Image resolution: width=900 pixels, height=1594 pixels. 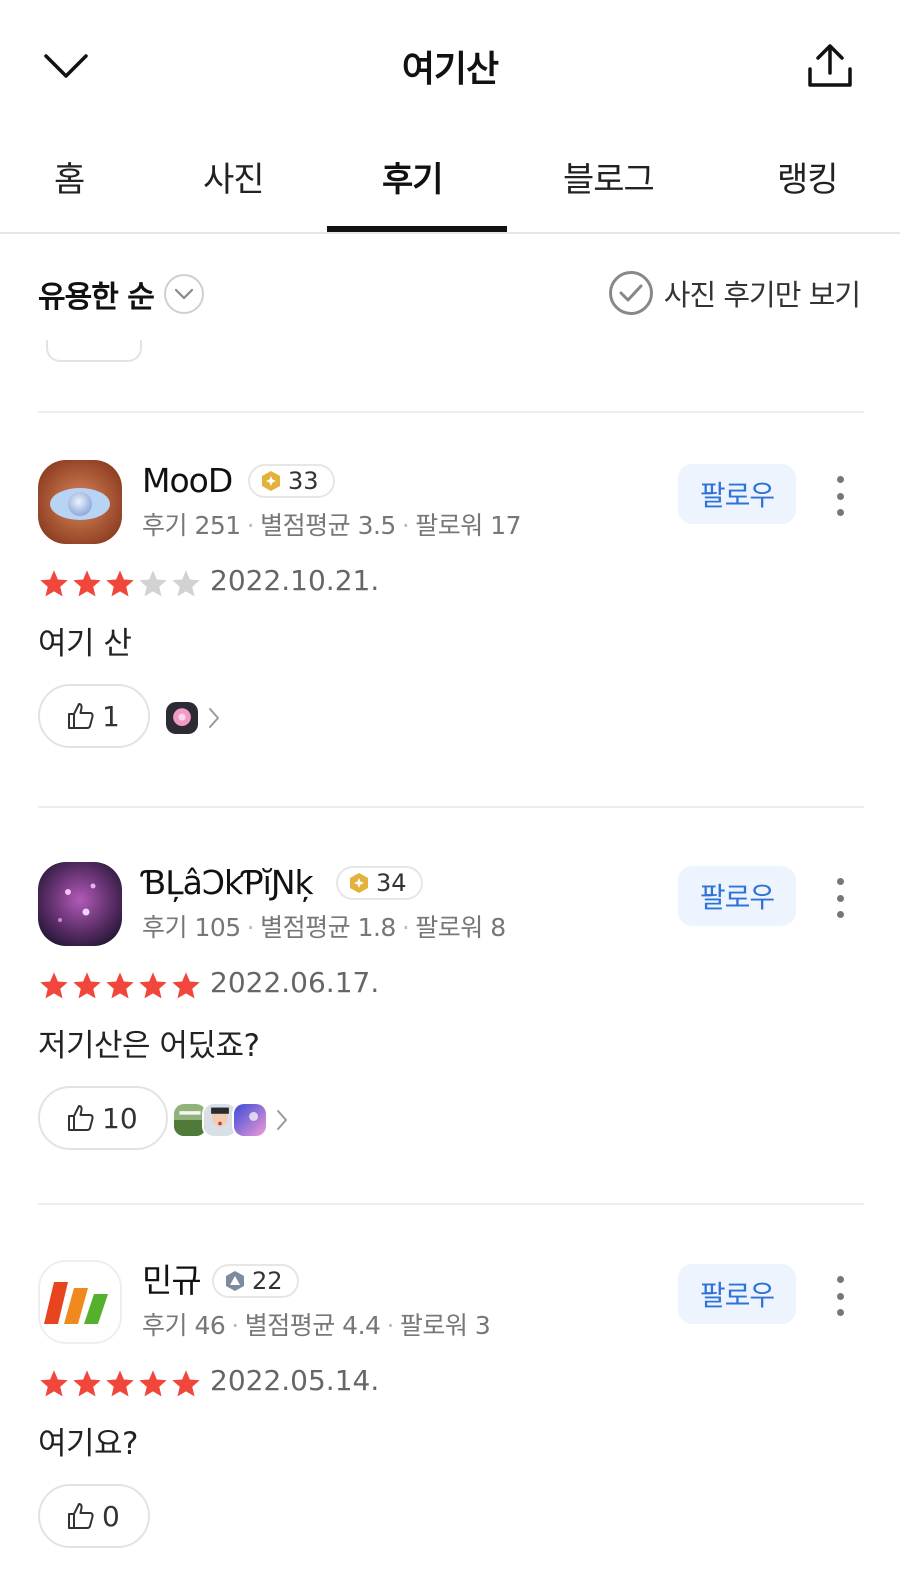 I want to click on like-button: 0, so click(x=94, y=1516).